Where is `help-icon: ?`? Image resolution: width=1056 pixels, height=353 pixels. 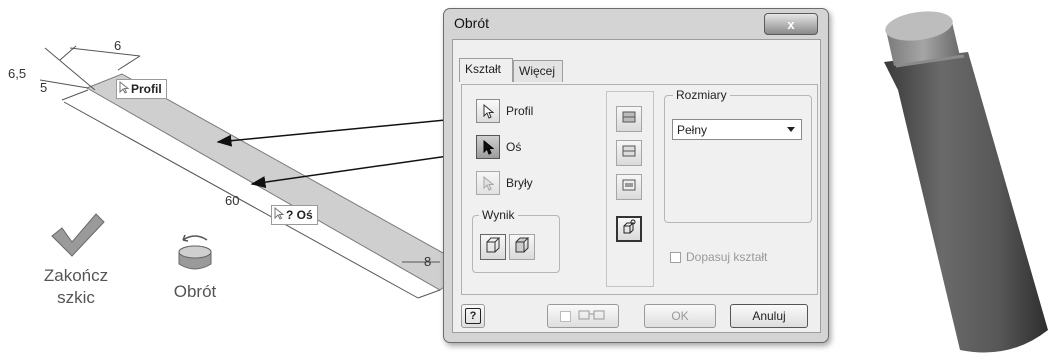 help-icon: ? is located at coordinates (473, 316).